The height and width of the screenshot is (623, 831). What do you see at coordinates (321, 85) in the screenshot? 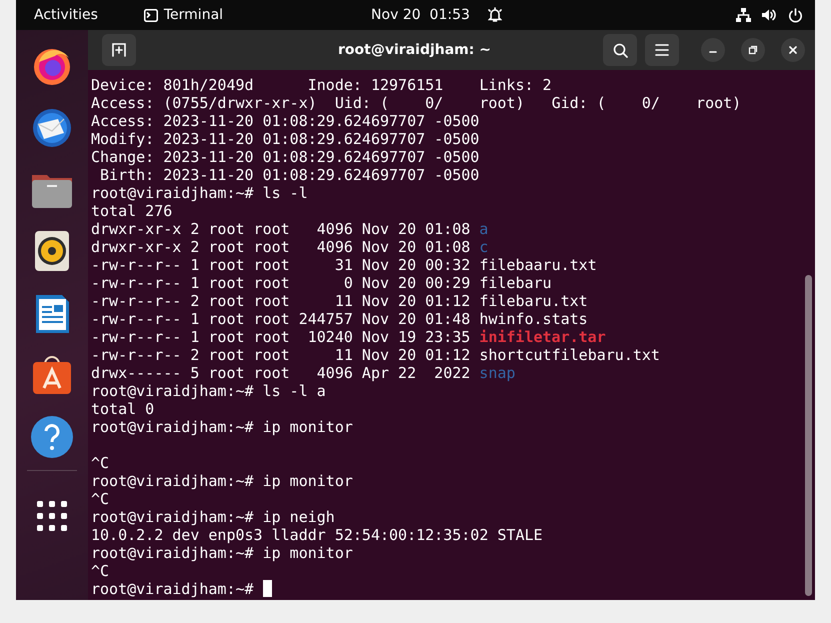
I see `terminal-text: Device: 801h/2049d Inode: 12976151 Links: 2` at bounding box center [321, 85].